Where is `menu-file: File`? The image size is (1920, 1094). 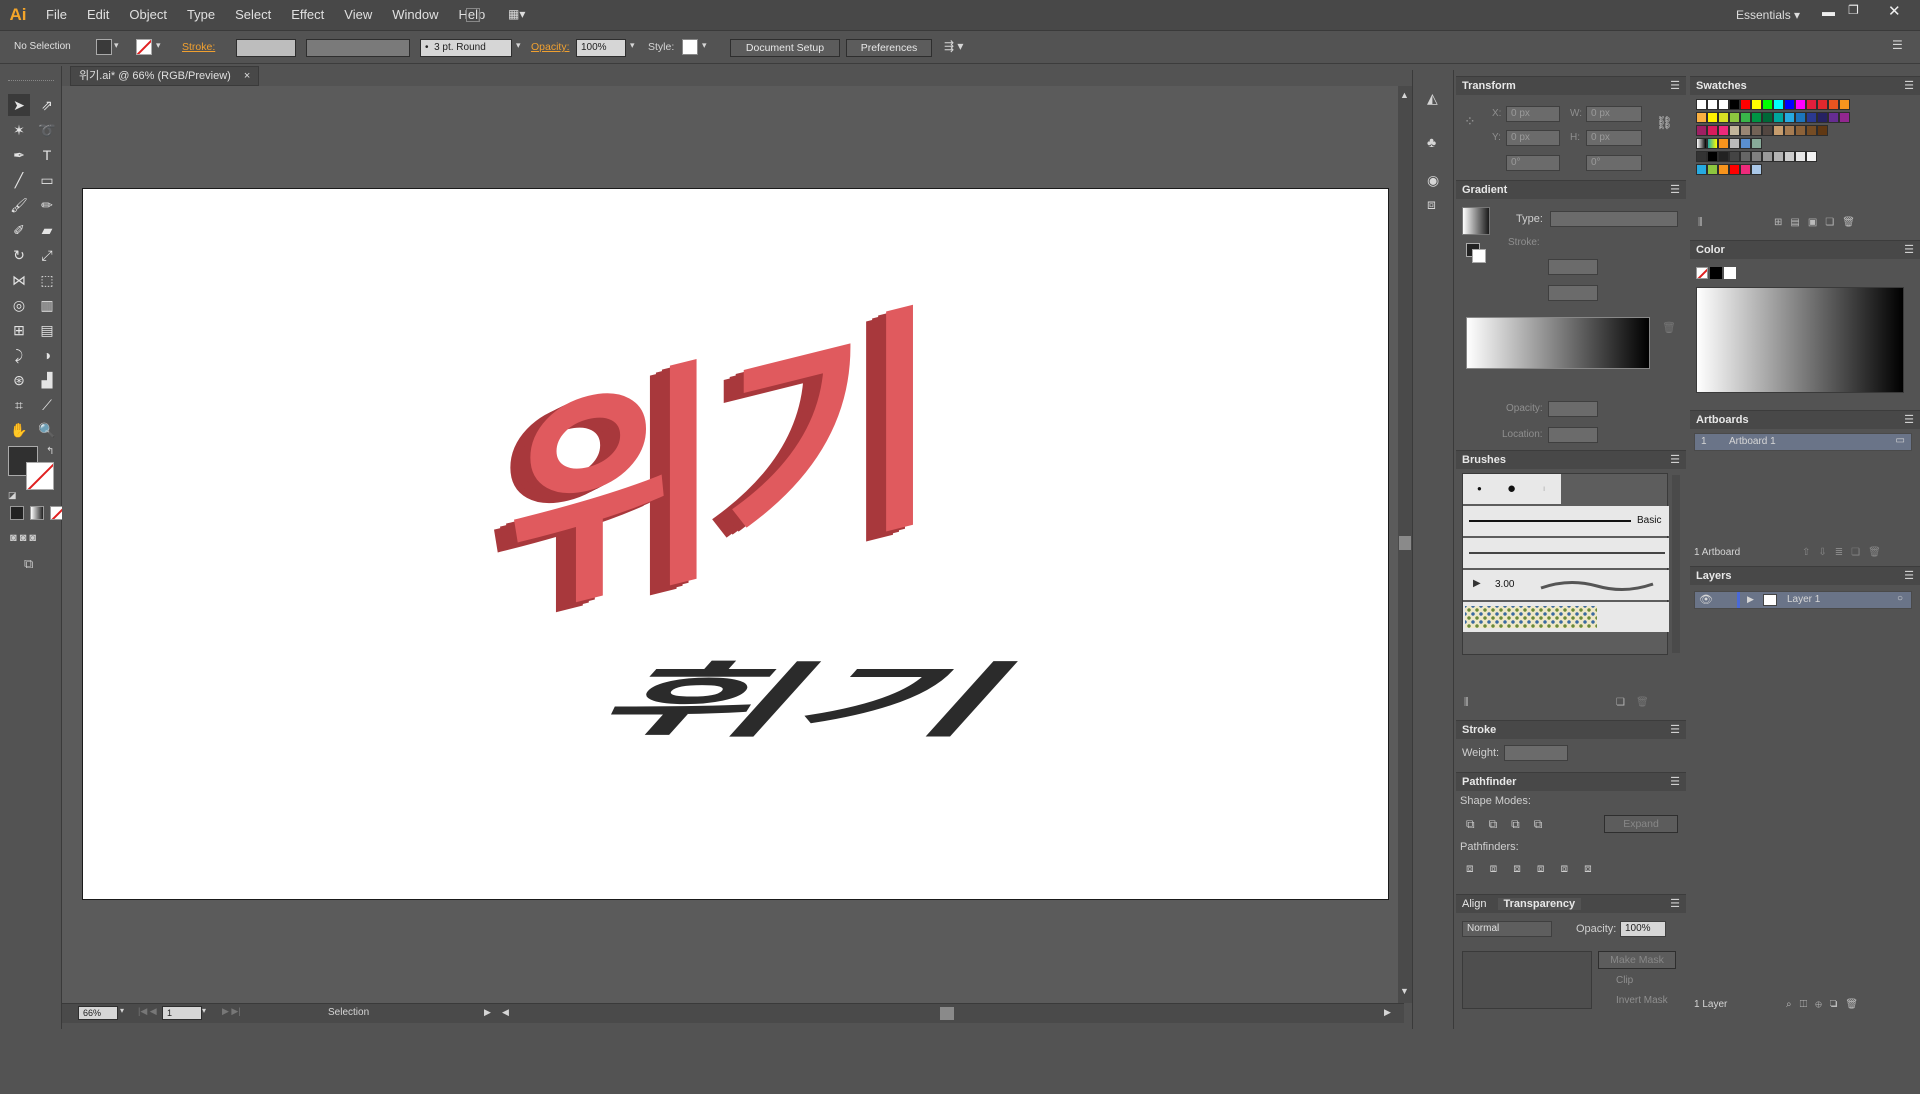
menu-file: File is located at coordinates (56, 15).